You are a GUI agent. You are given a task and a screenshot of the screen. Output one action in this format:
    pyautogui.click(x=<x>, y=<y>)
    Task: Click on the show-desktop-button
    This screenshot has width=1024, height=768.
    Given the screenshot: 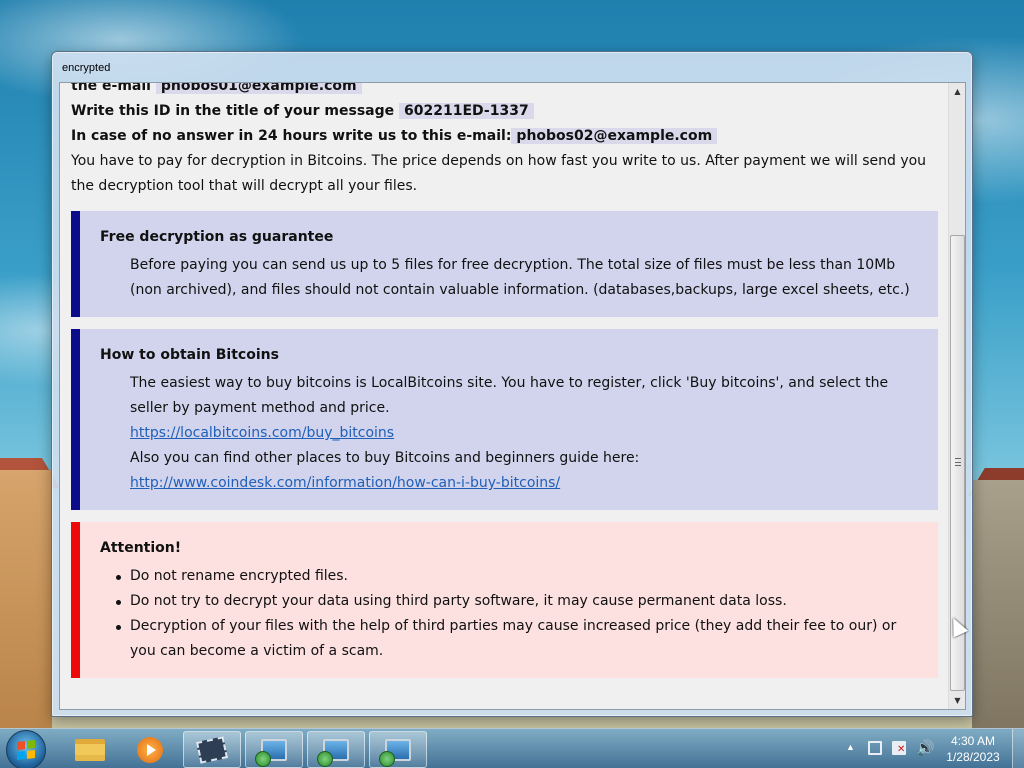 What is the action you would take?
    pyautogui.click(x=1018, y=748)
    